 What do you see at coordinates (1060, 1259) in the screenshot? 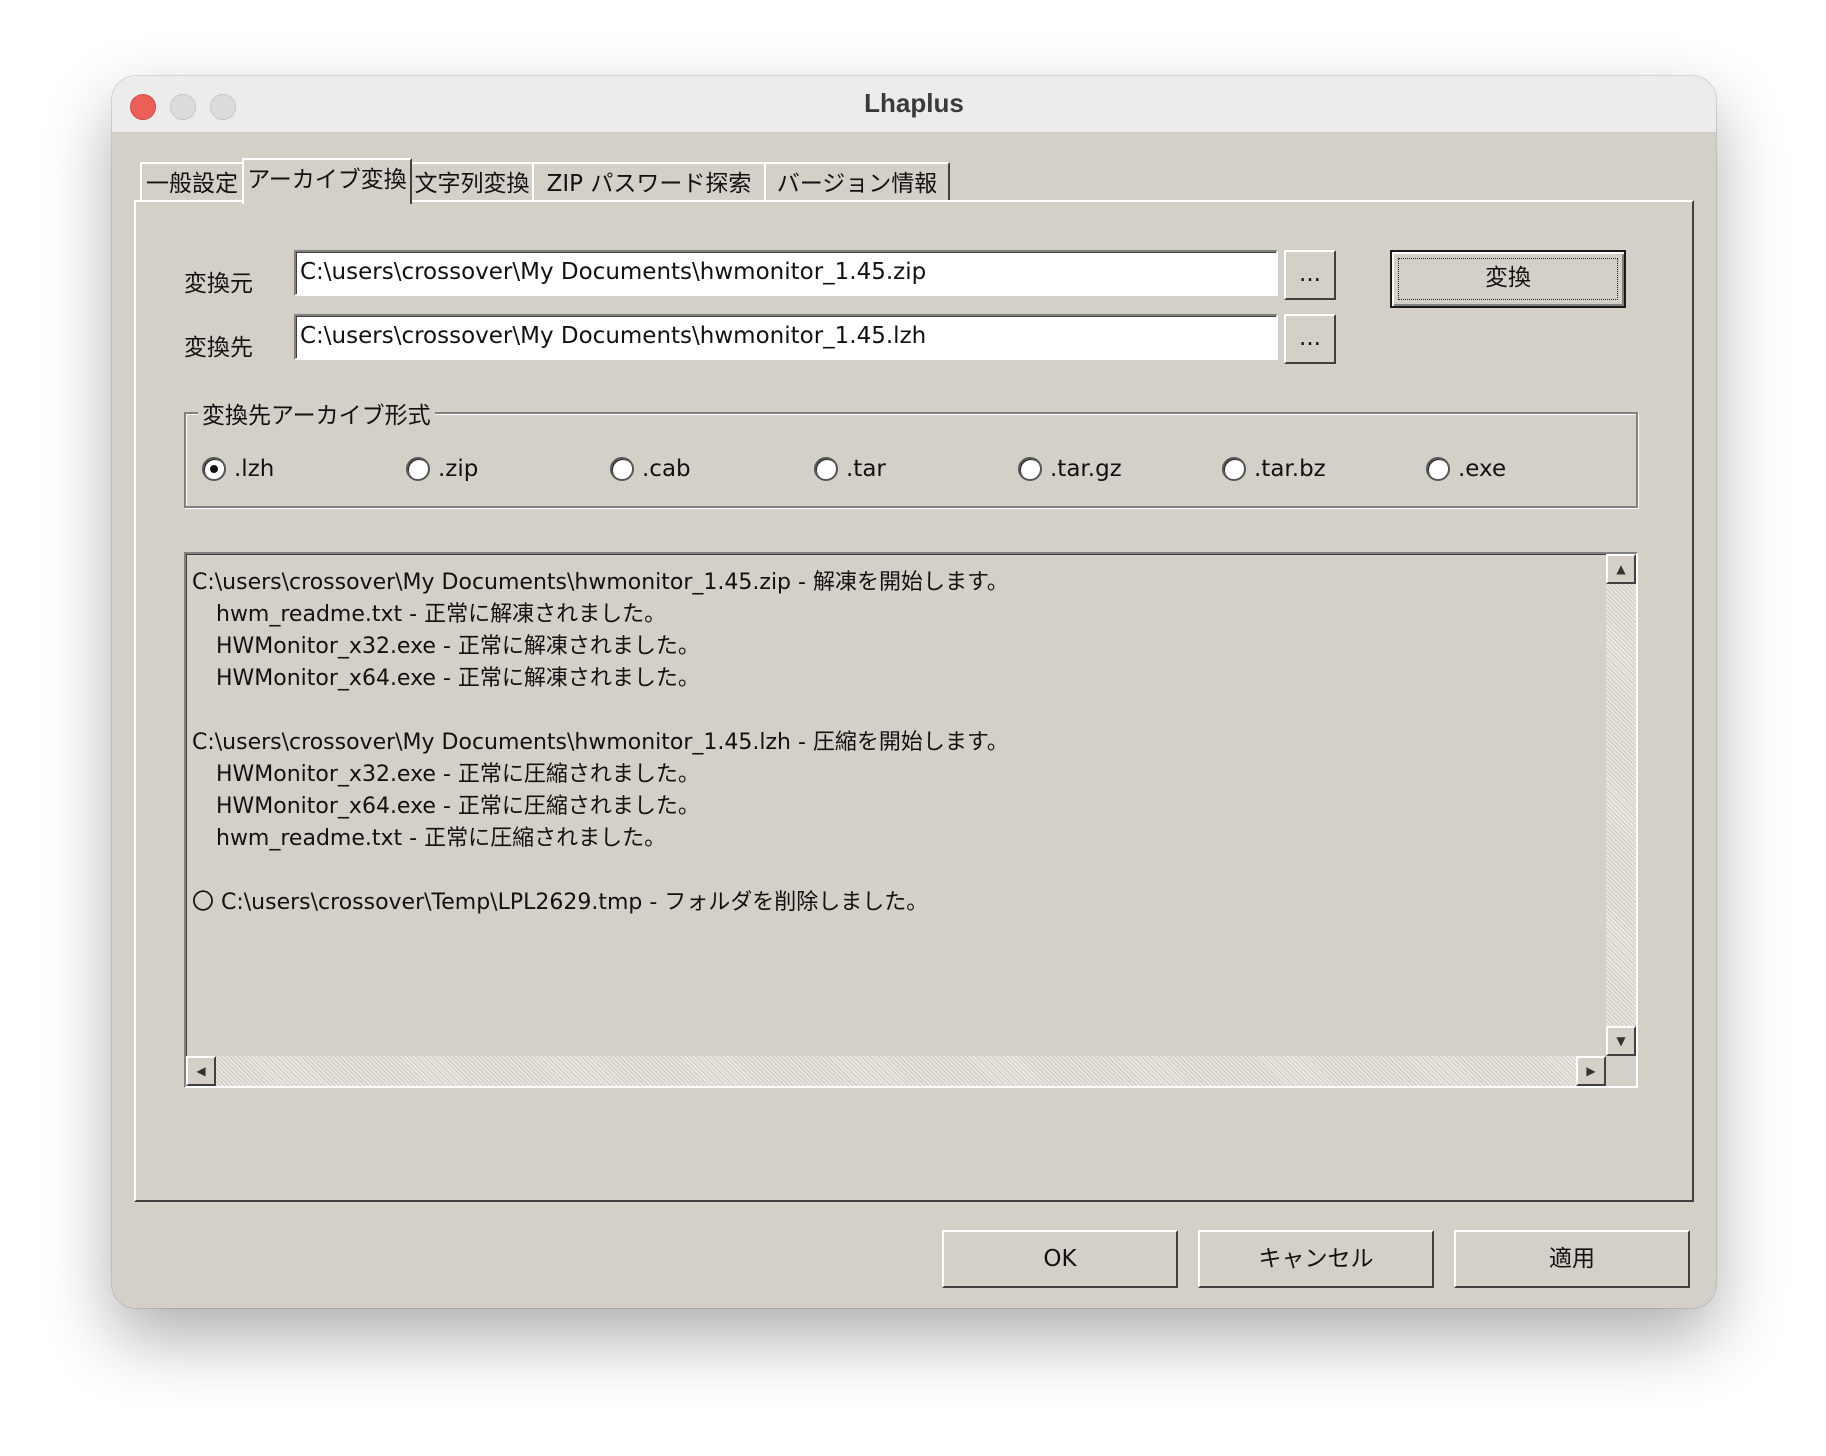
I see `ok-button: OK` at bounding box center [1060, 1259].